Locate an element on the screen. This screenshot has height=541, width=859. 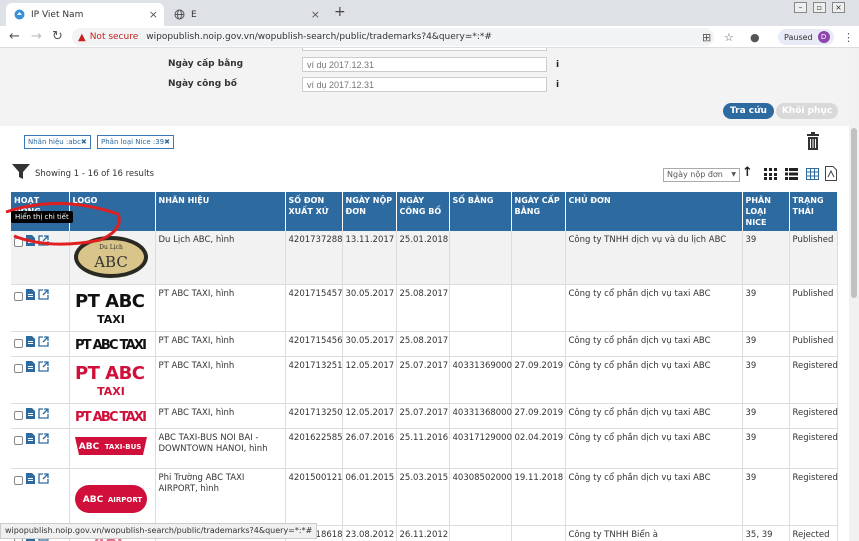
search-button: Tra cứu is located at coordinates (748, 111).